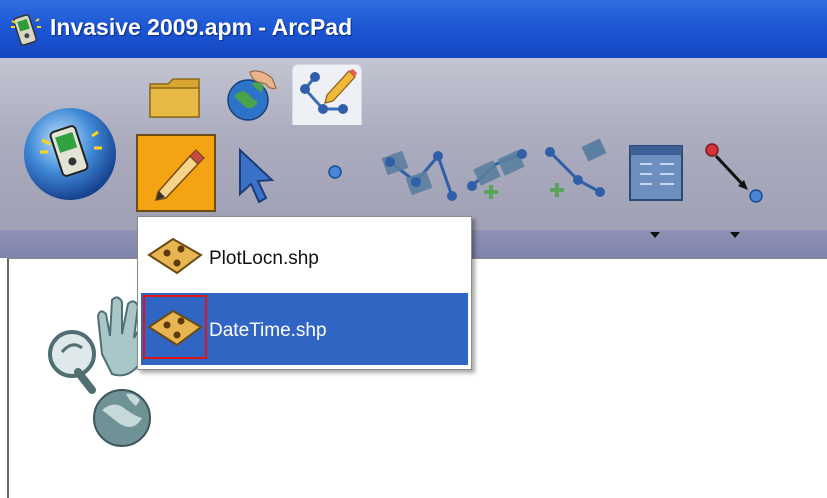 The height and width of the screenshot is (498, 827). What do you see at coordinates (413, 91) in the screenshot?
I see `toolbar-tab-strip` at bounding box center [413, 91].